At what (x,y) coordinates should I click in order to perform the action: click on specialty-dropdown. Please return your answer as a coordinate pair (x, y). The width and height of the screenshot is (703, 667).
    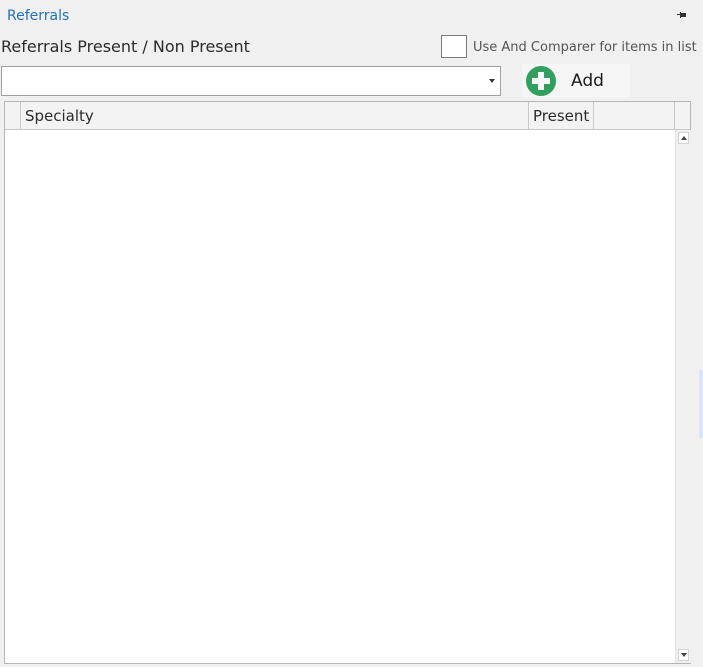
    Looking at the image, I should click on (251, 81).